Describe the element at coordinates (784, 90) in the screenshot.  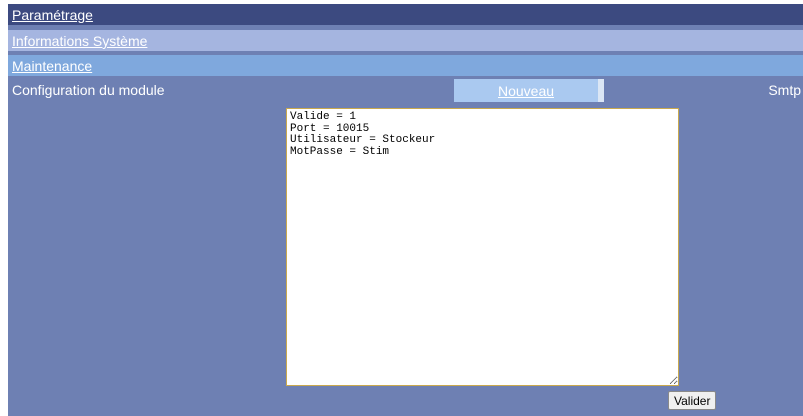
I see `module-name-label: Smtp` at that location.